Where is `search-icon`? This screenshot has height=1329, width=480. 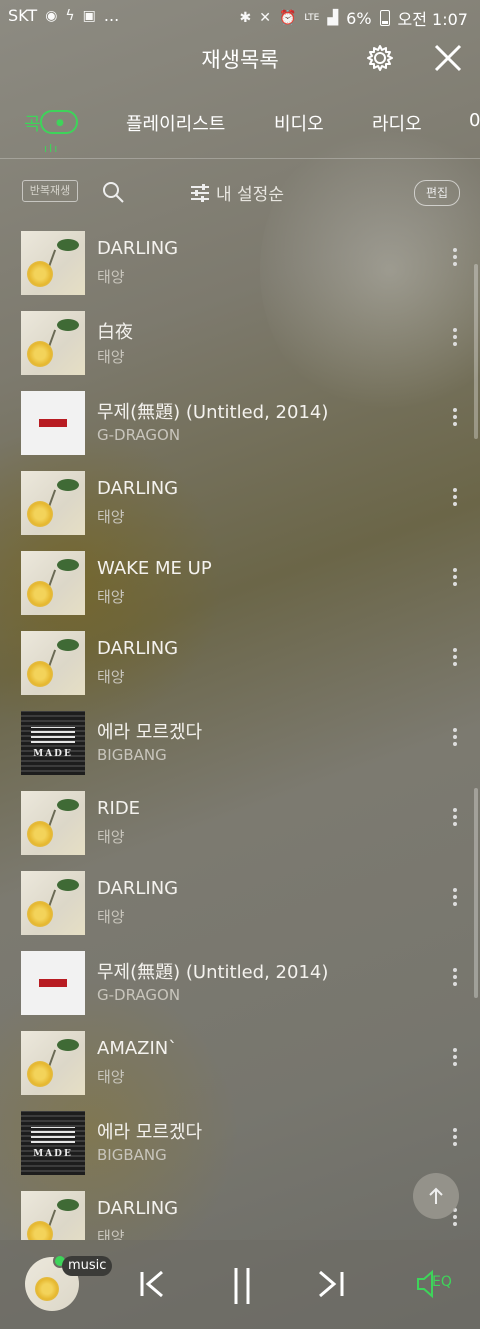
search-icon is located at coordinates (113, 192).